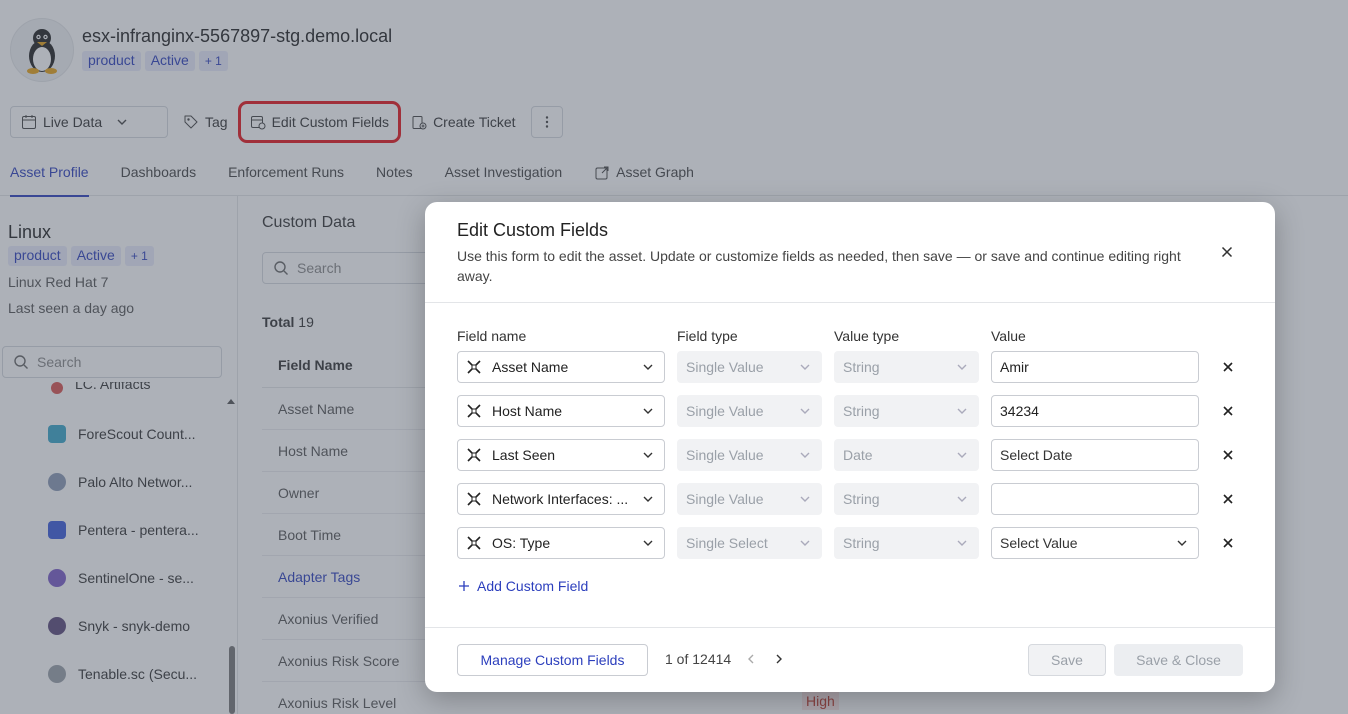 The height and width of the screenshot is (714, 1348). What do you see at coordinates (1095, 499) in the screenshot?
I see `field-value-input` at bounding box center [1095, 499].